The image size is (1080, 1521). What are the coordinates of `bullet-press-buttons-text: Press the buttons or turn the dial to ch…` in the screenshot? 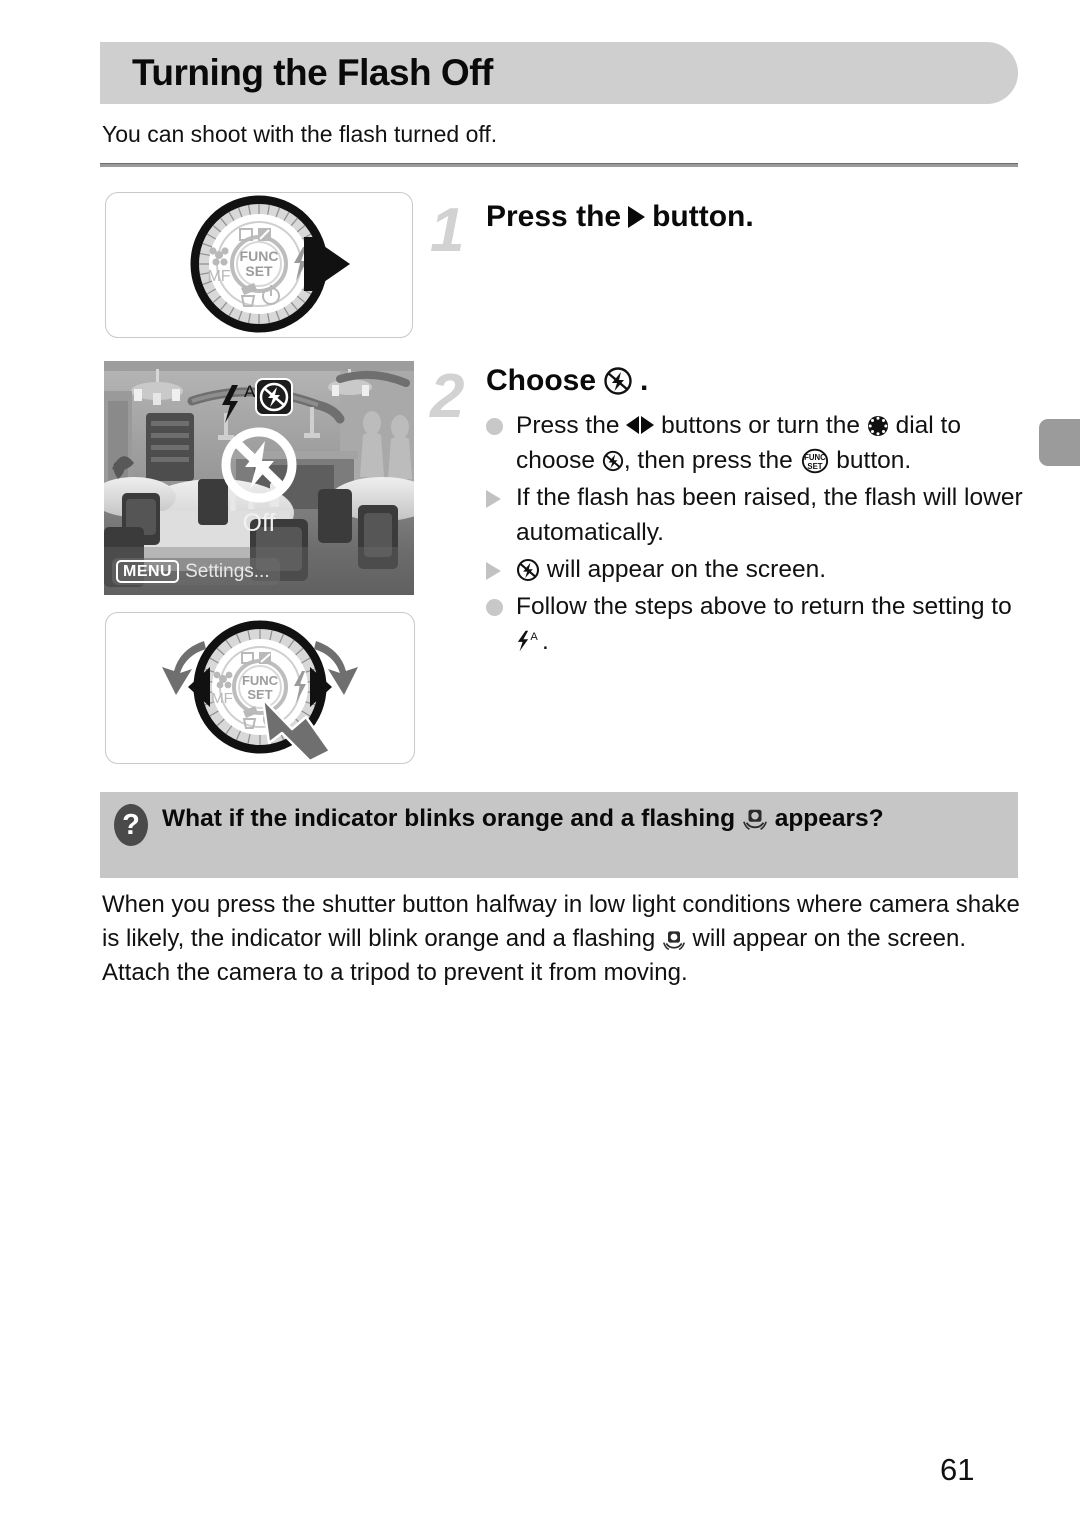 It's located at (773, 443).